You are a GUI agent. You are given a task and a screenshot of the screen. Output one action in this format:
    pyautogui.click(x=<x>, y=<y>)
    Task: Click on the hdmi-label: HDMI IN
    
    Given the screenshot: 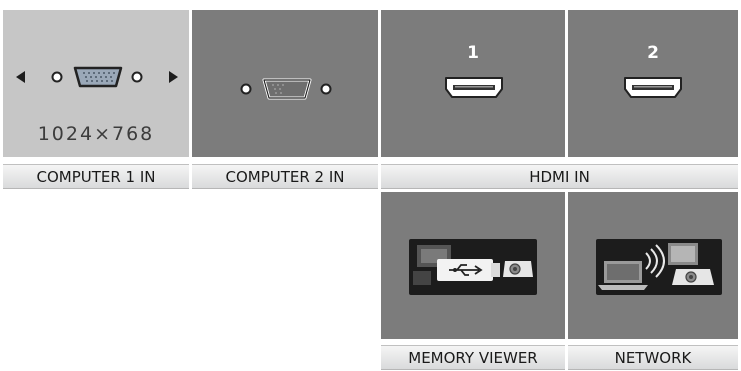 What is the action you would take?
    pyautogui.click(x=559, y=176)
    